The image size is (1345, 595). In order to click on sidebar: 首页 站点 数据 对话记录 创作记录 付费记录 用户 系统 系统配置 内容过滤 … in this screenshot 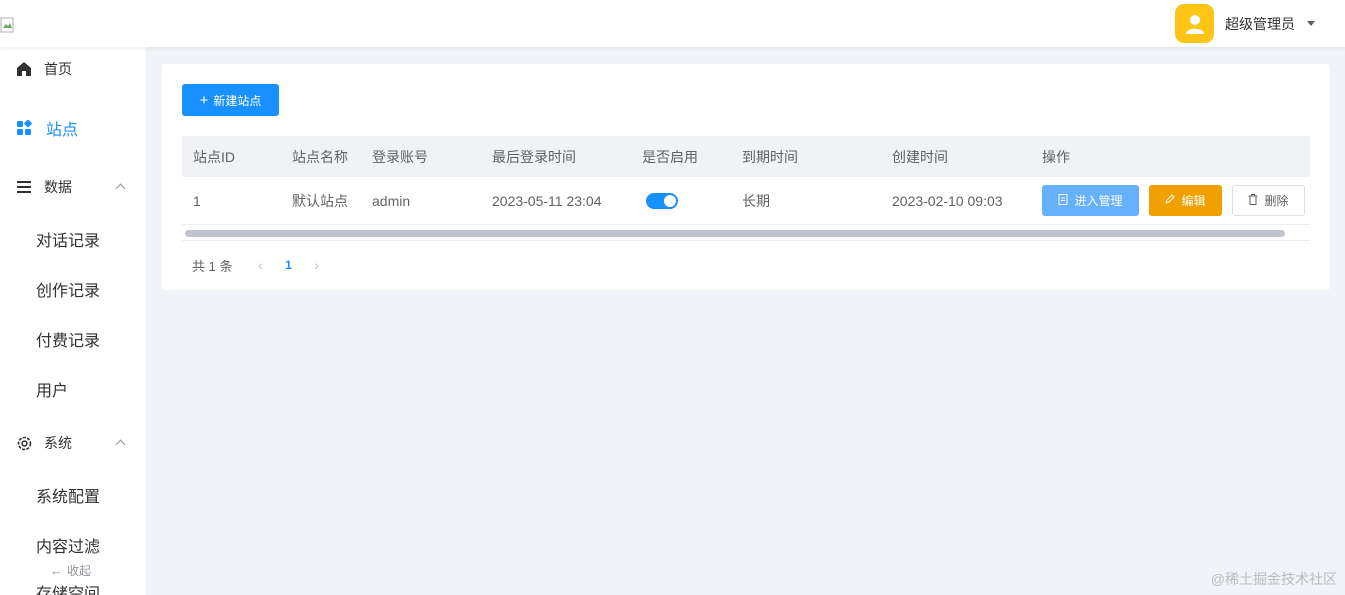, I will do `click(73, 321)`.